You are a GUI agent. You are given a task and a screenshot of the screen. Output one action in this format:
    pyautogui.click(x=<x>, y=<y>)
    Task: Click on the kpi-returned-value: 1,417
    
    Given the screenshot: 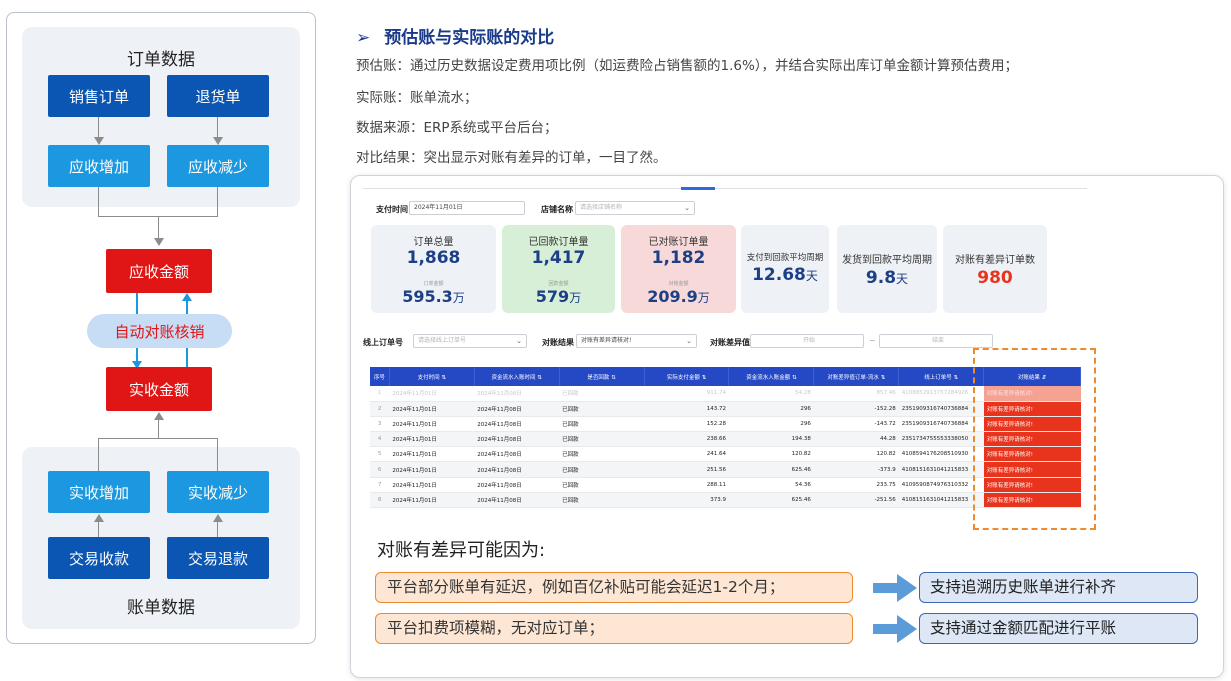 What is the action you would take?
    pyautogui.click(x=558, y=258)
    